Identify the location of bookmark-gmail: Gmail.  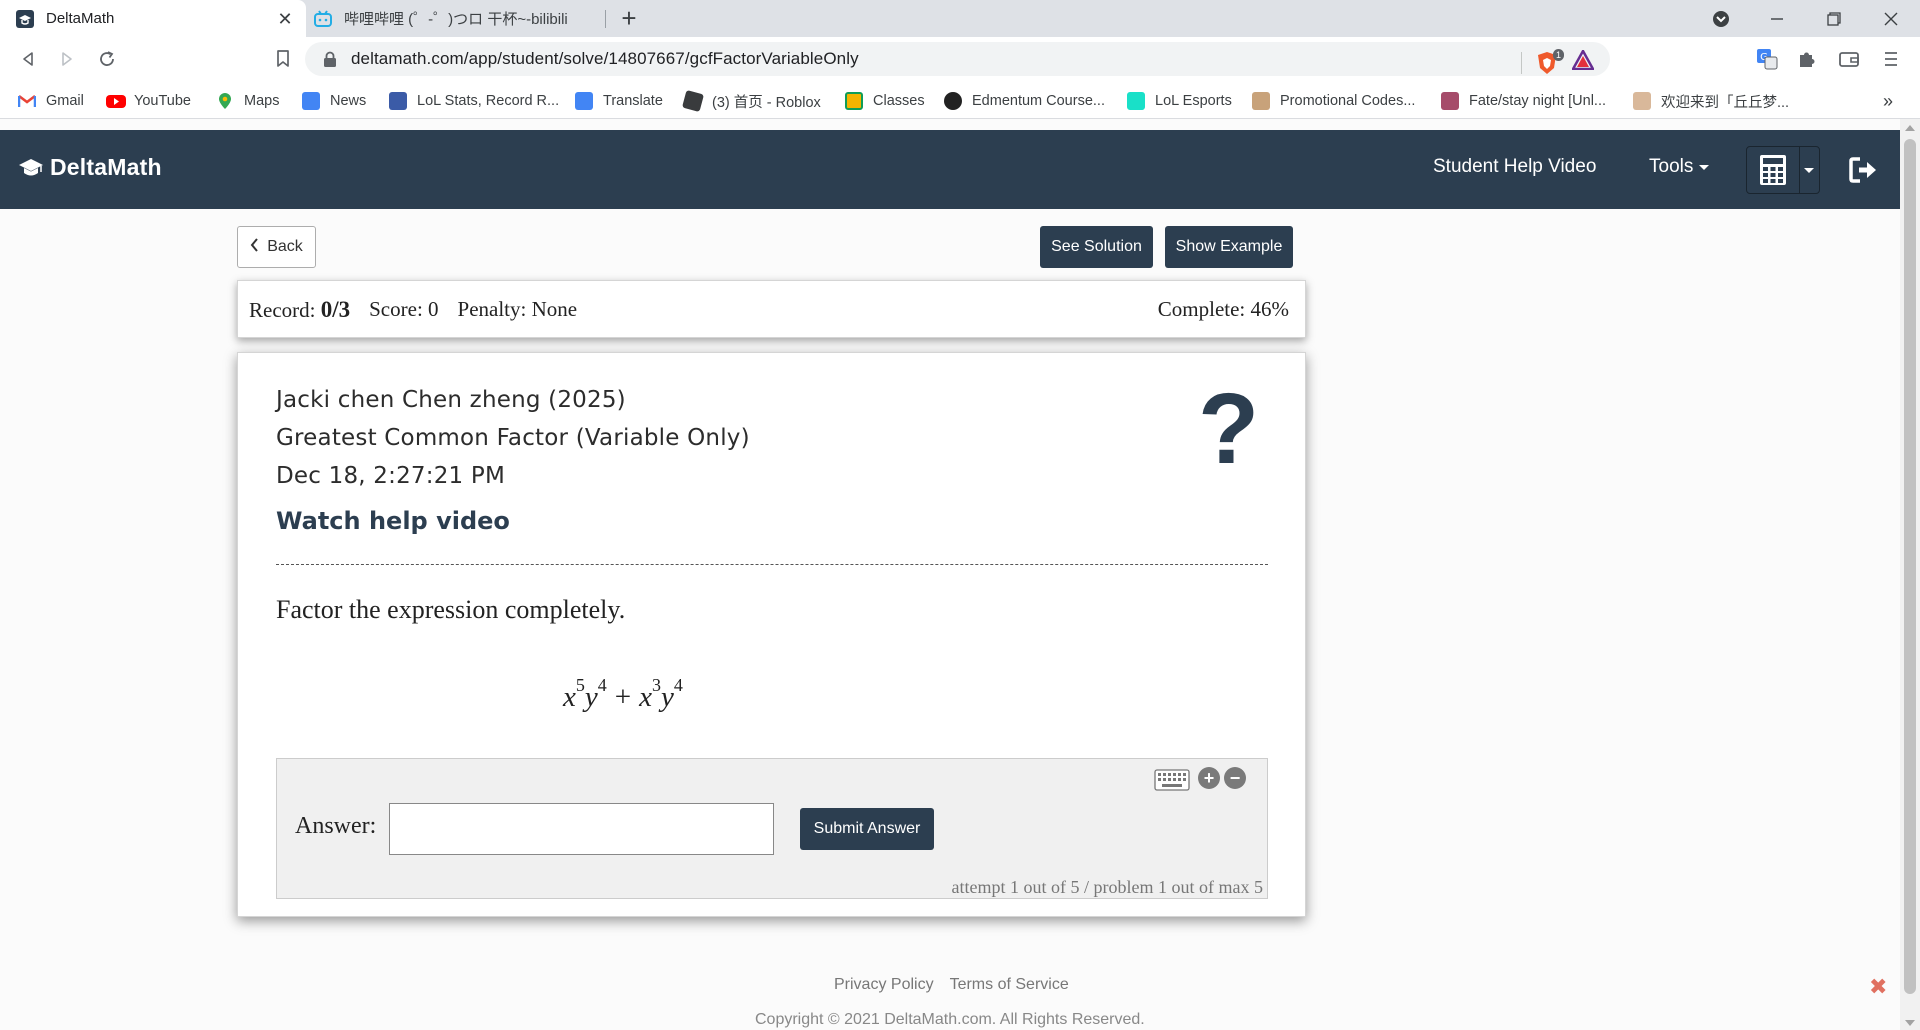
(50, 101).